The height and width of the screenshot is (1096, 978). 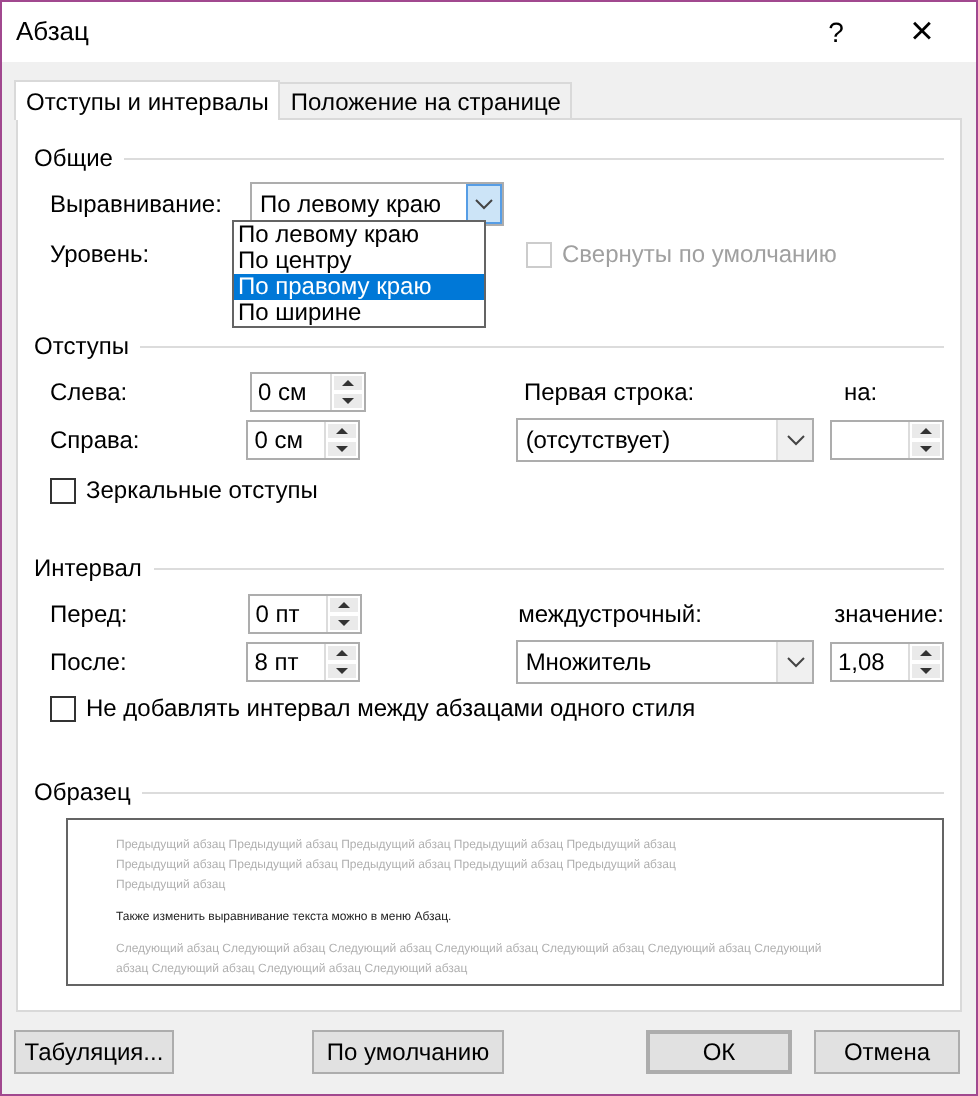 What do you see at coordinates (665, 662) in the screenshot?
I see `line-spacing-dropdown: Множитель` at bounding box center [665, 662].